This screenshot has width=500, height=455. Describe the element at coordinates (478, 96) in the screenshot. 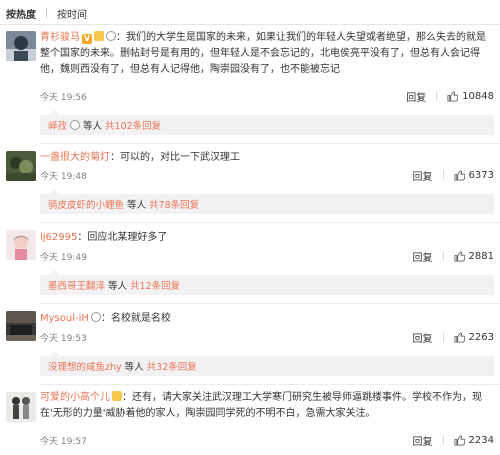

I see `like-count: 10848` at that location.